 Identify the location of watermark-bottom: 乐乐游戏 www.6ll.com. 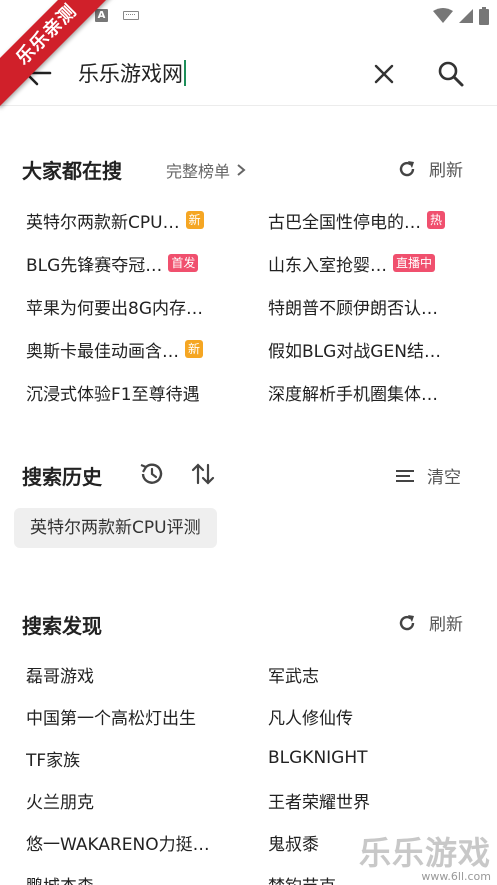
(425, 855).